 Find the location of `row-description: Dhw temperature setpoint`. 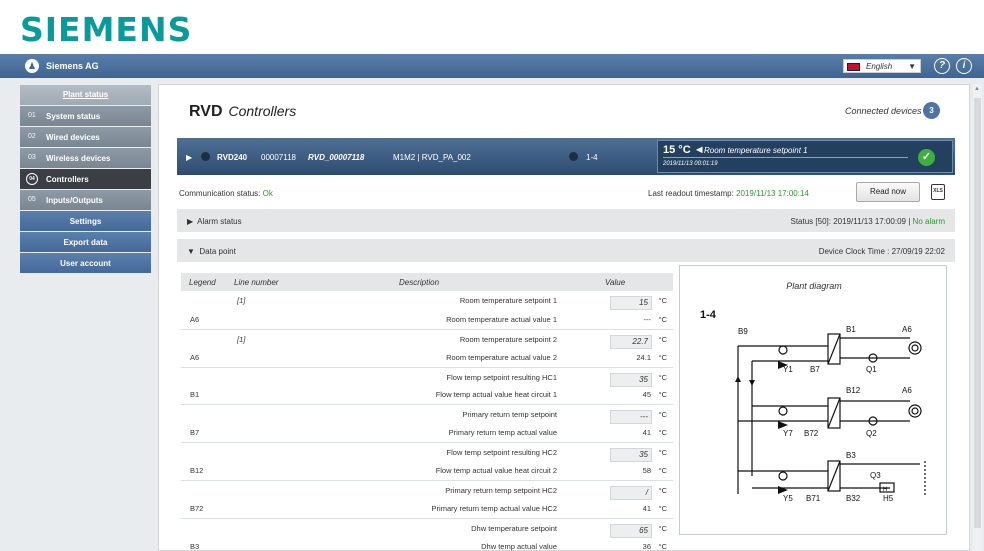

row-description: Dhw temperature setpoint is located at coordinates (514, 528).